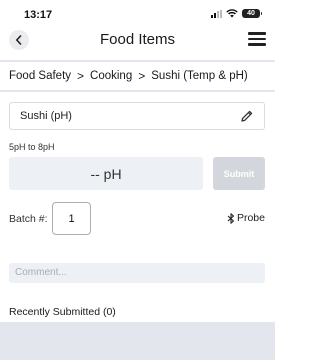  What do you see at coordinates (199, 76) in the screenshot?
I see `breadcrumb-item-sushi: Sushi (Temp & pH)` at bounding box center [199, 76].